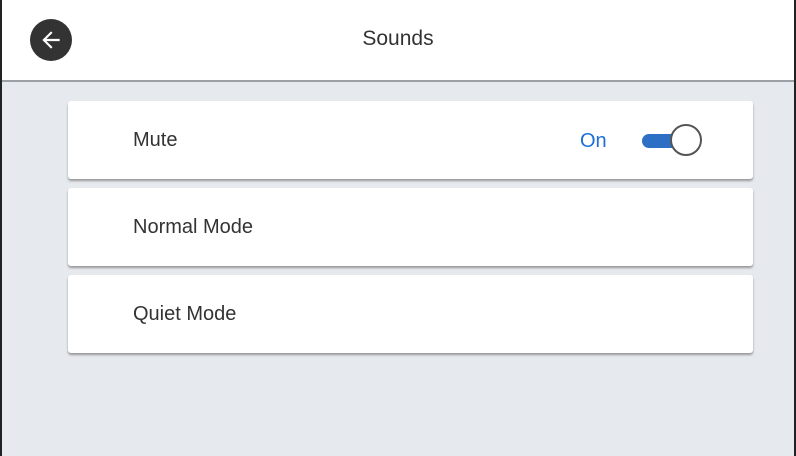  Describe the element at coordinates (410, 227) in the screenshot. I see `list-item-normal-mode: Normal Mode` at that location.